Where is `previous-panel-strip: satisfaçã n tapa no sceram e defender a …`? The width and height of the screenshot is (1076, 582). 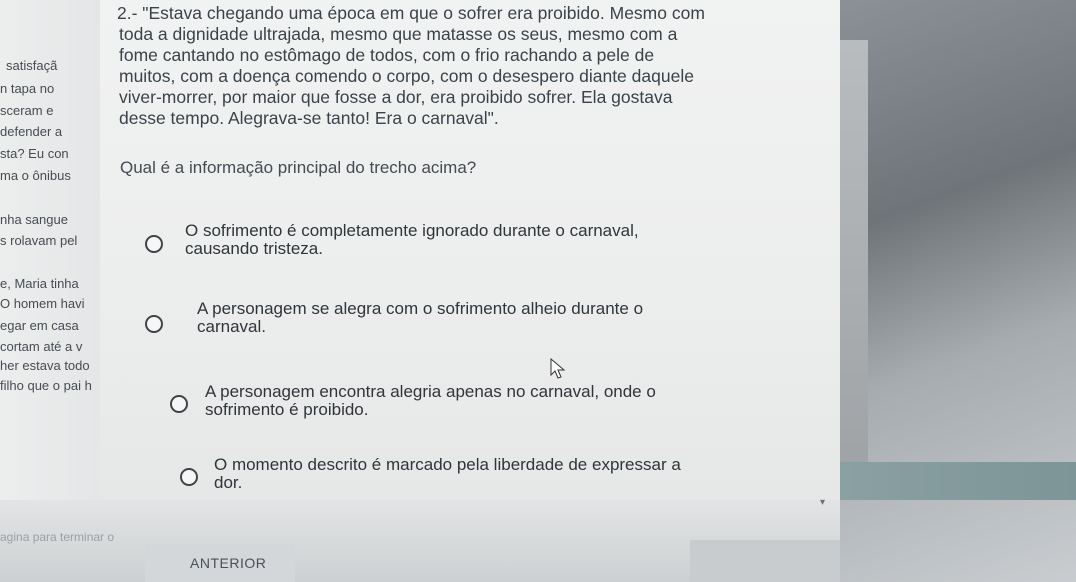
previous-panel-strip: satisfaçã n tapa no sceram e defender a … is located at coordinates (50, 260).